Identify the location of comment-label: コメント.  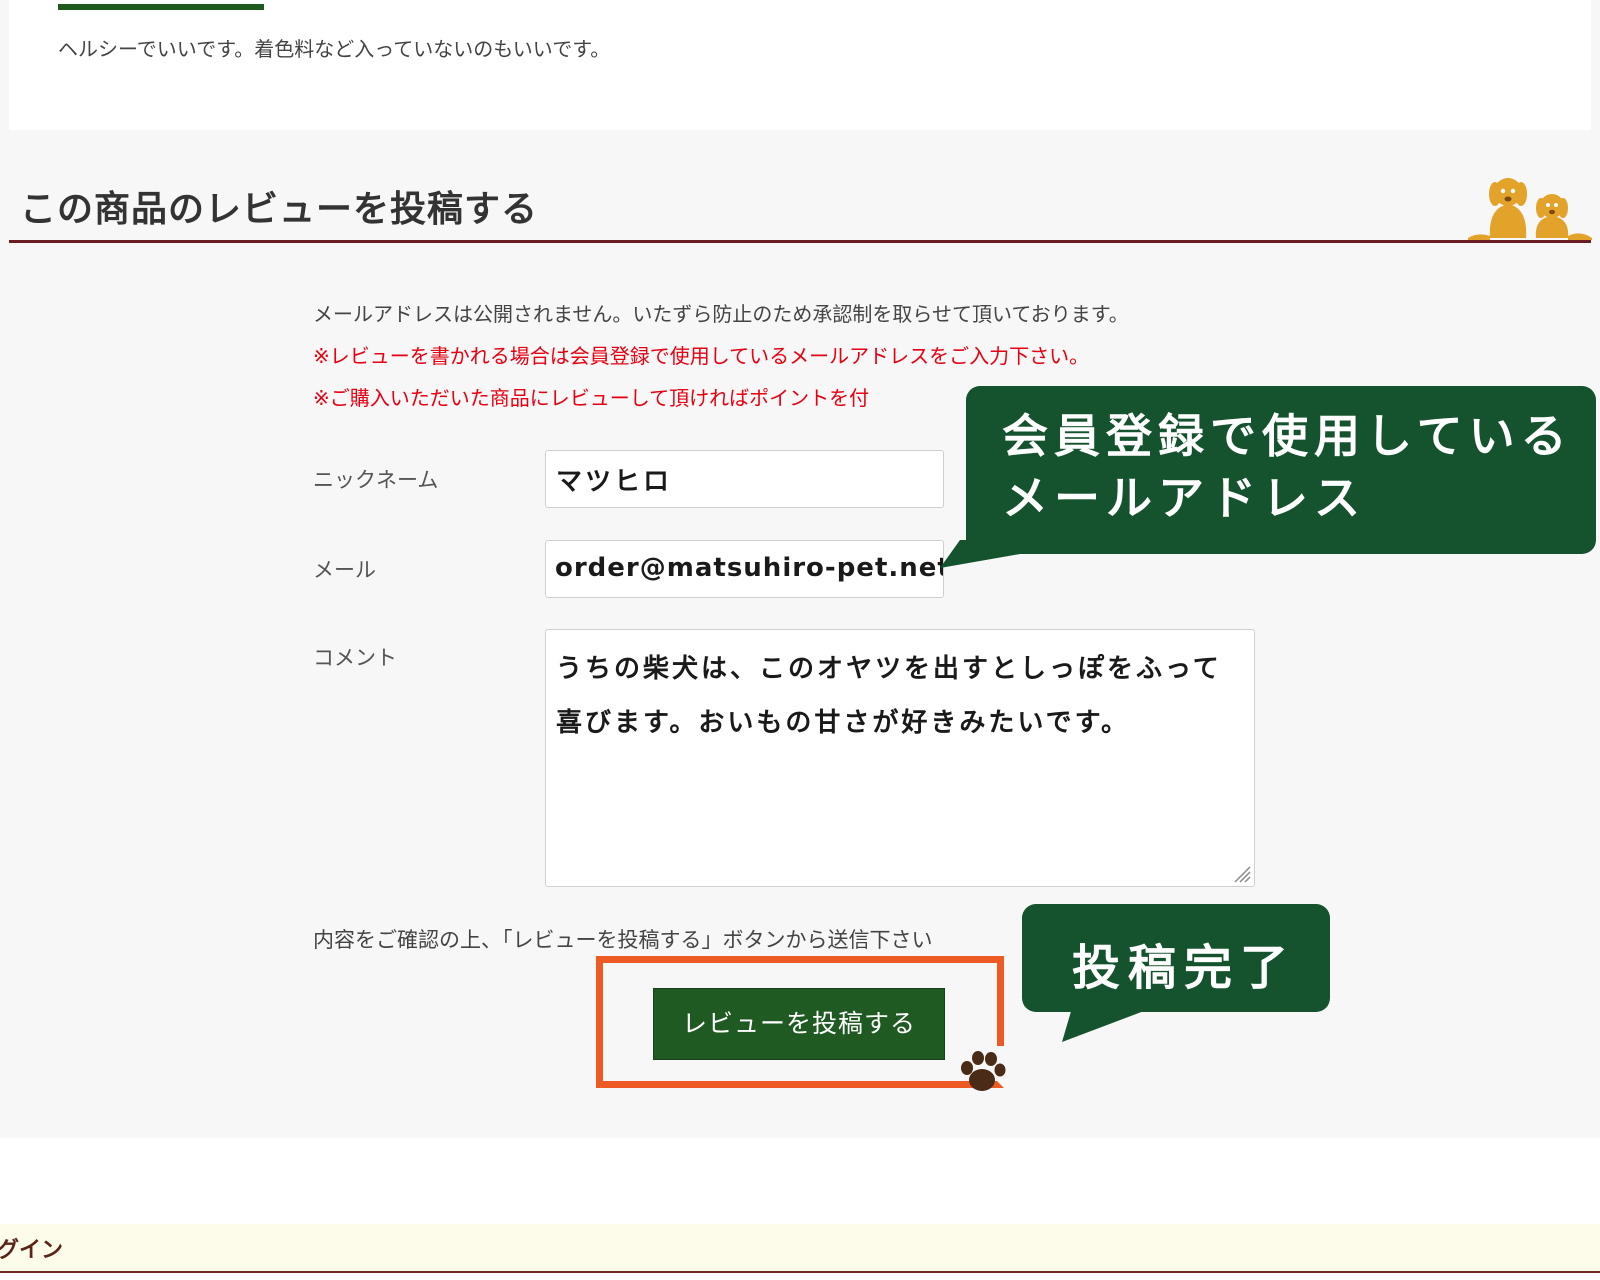
(355, 658).